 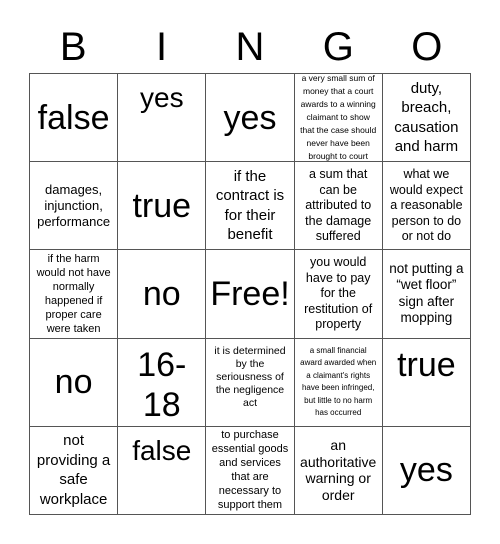 I want to click on header-letter-o: O, so click(x=427, y=47).